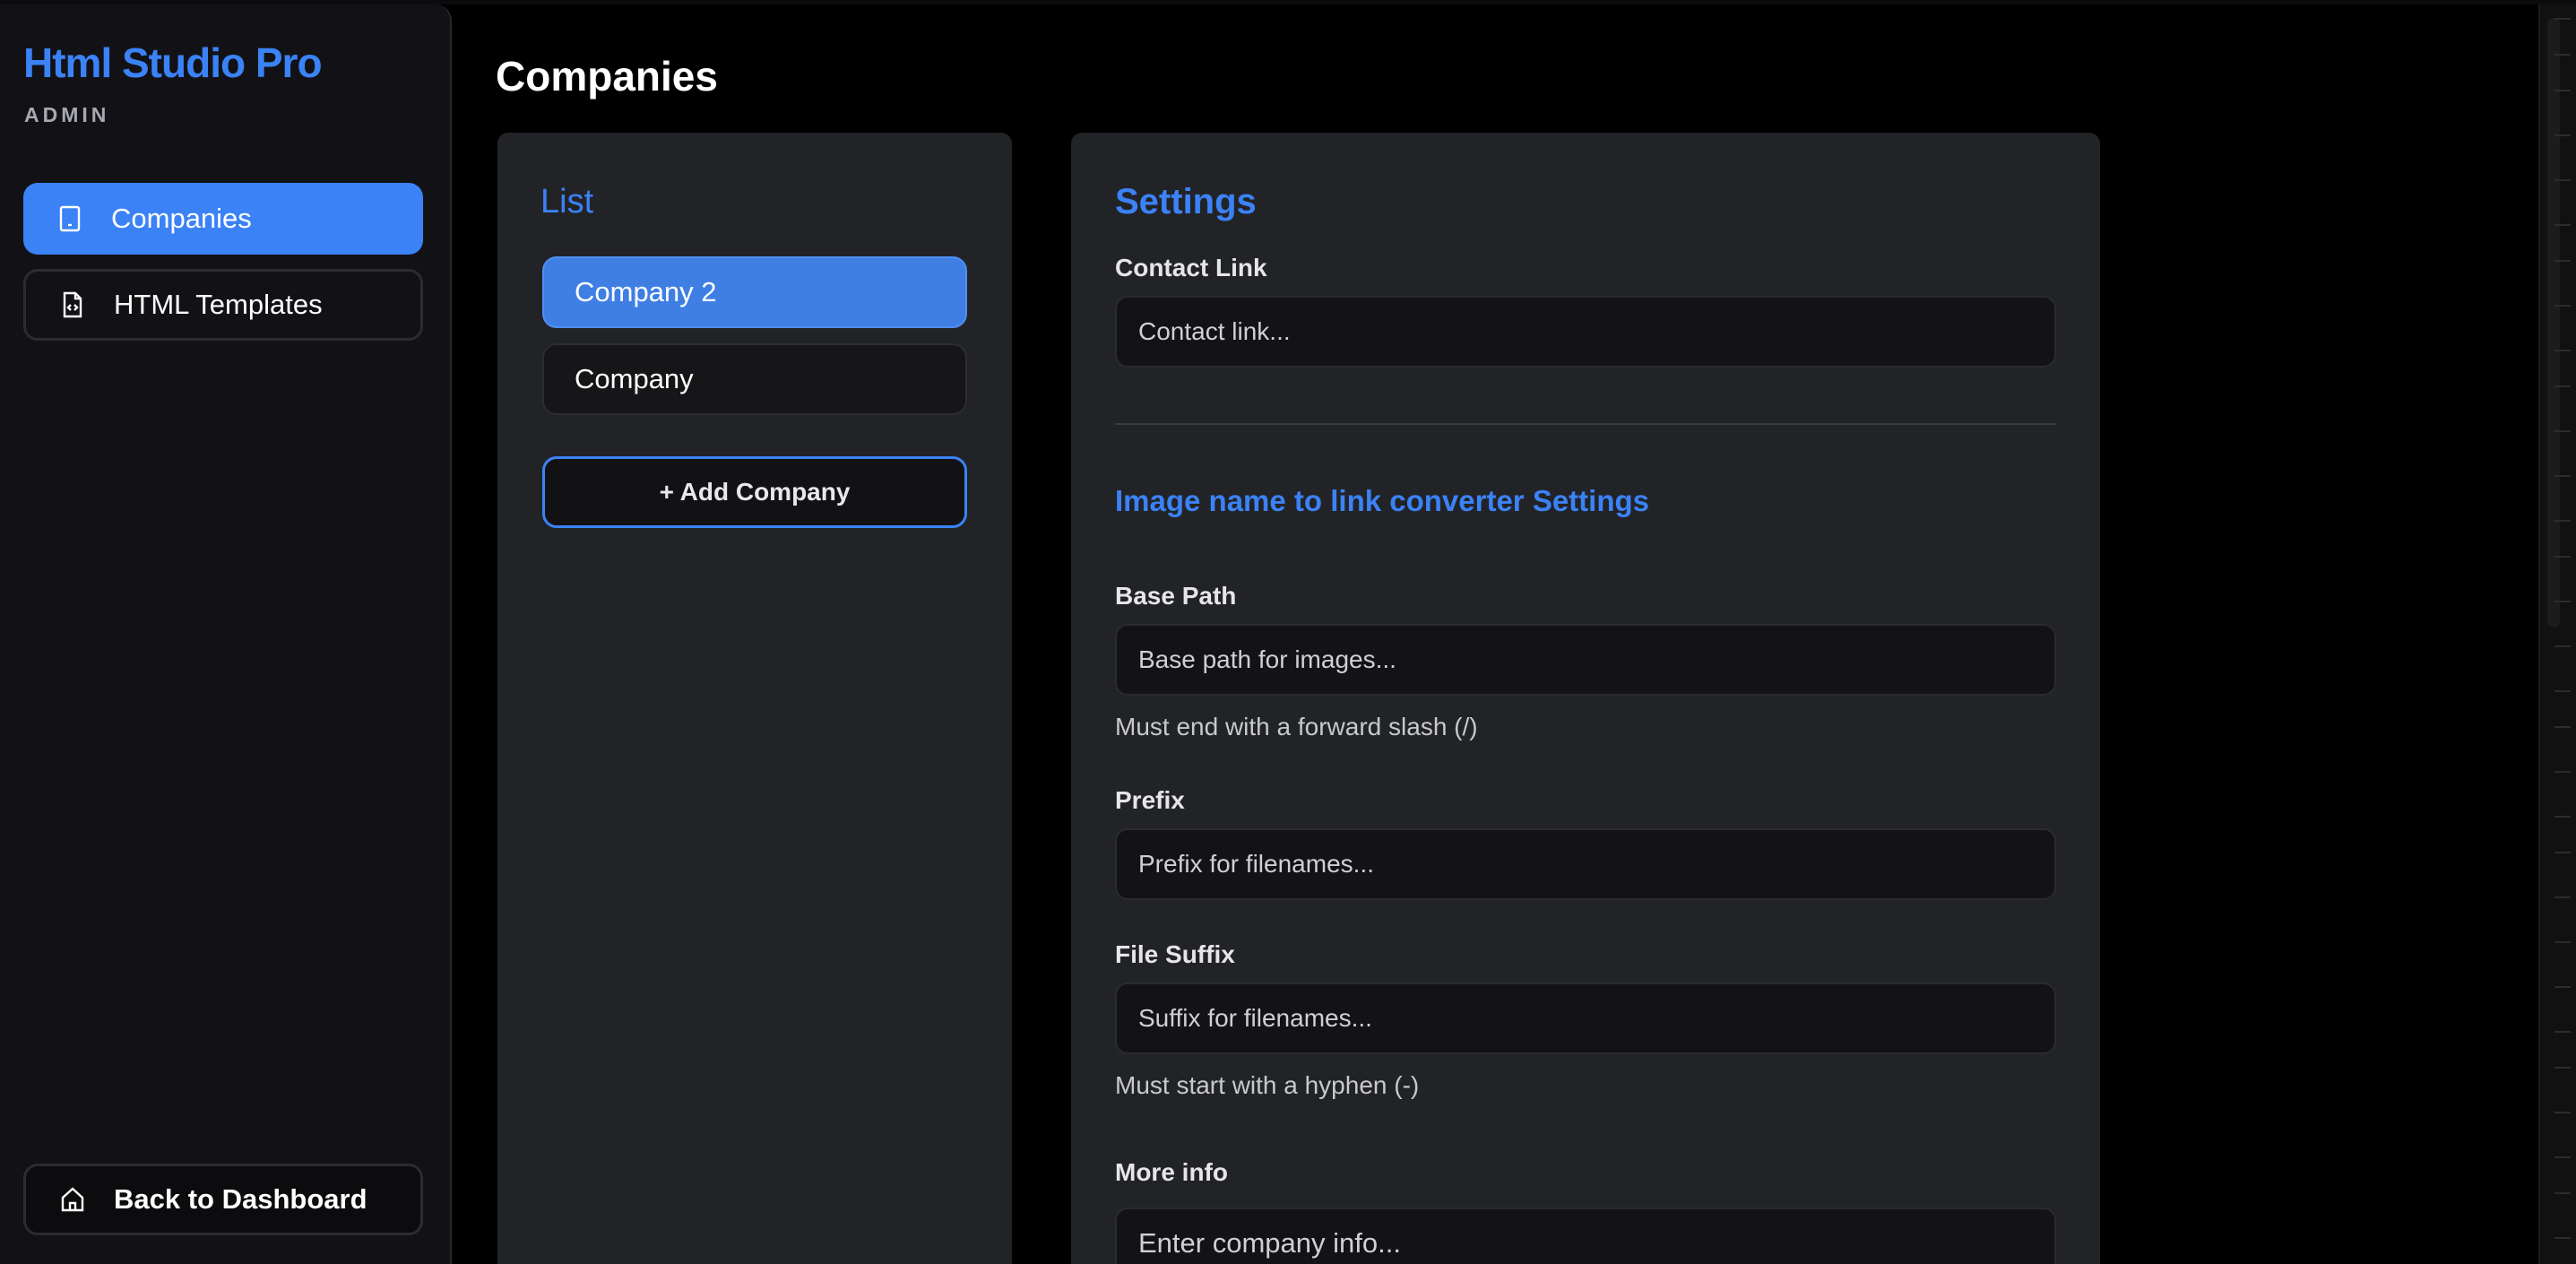 This screenshot has height=1264, width=2576. I want to click on base-path-label: Base Path, so click(1176, 596).